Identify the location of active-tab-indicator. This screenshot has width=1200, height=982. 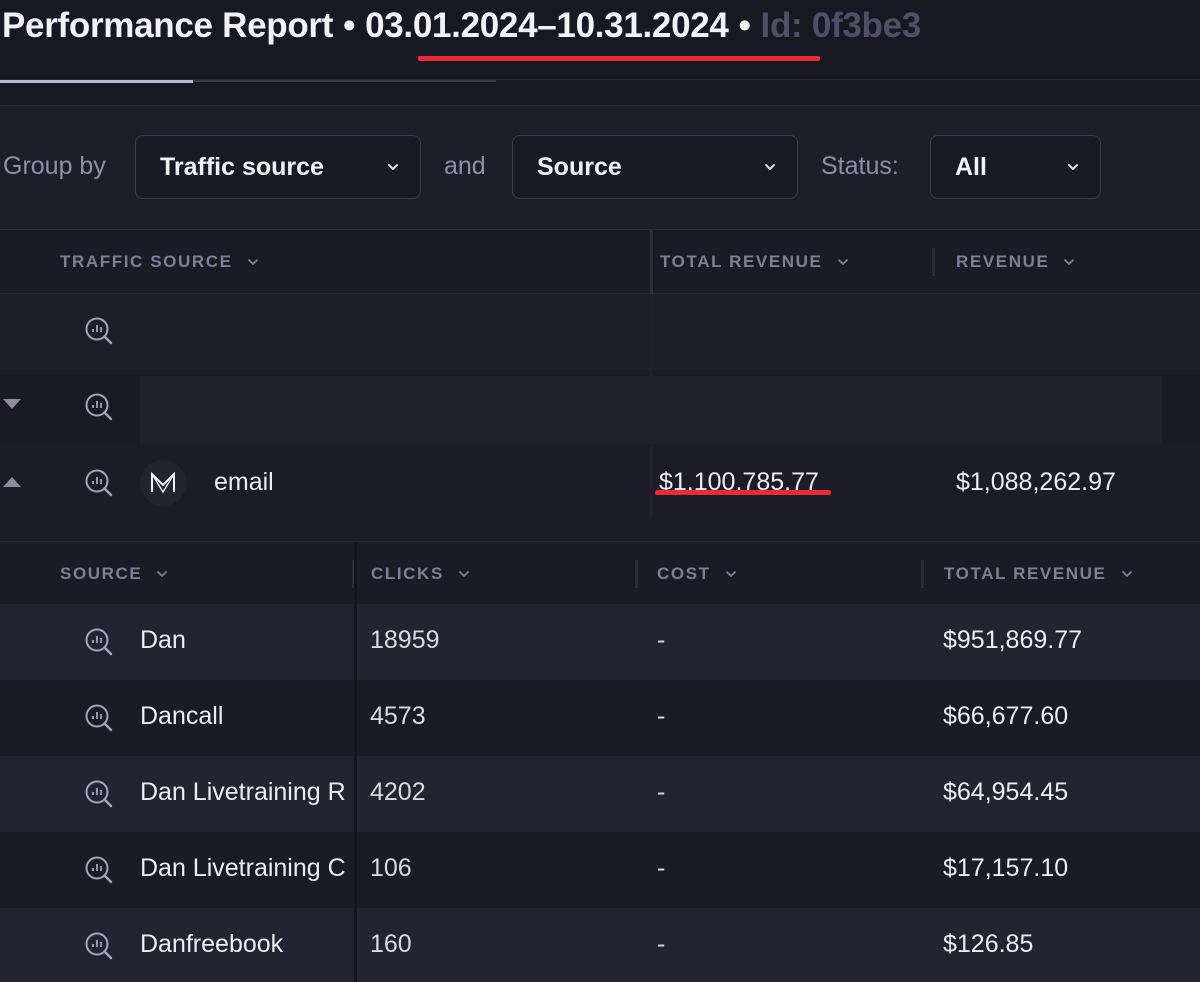
(96, 81).